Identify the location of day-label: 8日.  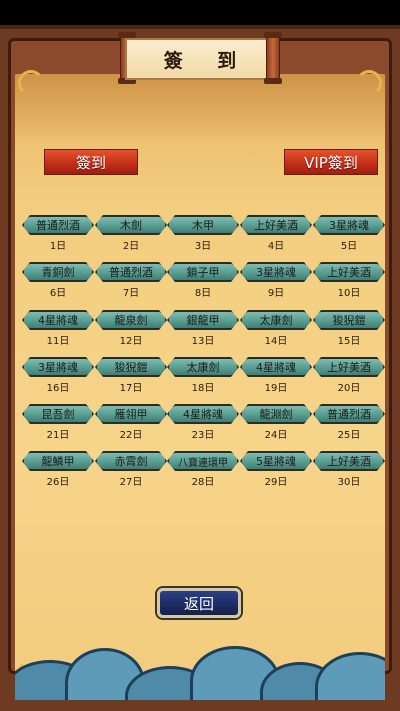
(203, 293).